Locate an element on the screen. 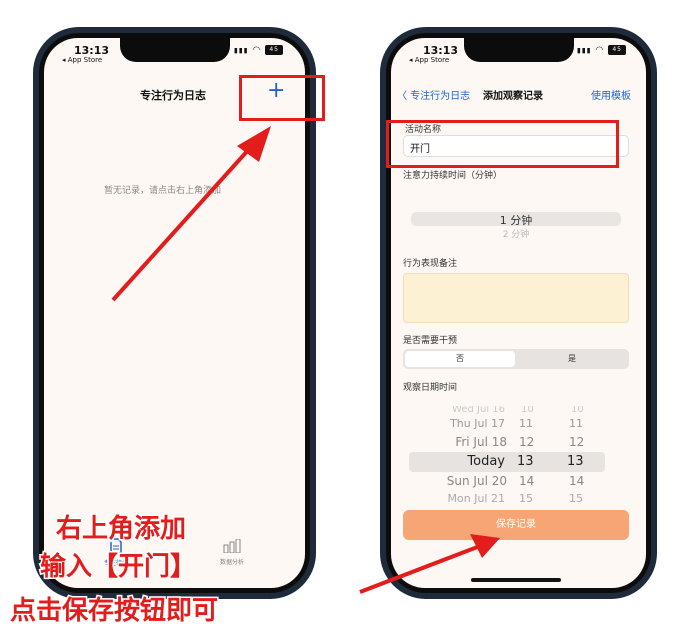 The image size is (690, 630). annotation-line-1: 右上角添加 is located at coordinates (120, 529).